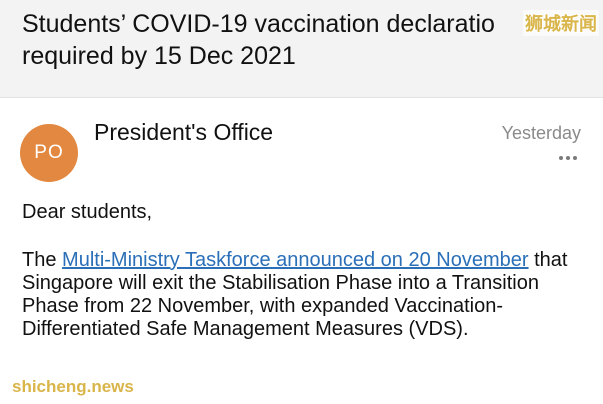 This screenshot has height=404, width=603. What do you see at coordinates (42, 260) in the screenshot?
I see `paragraph-prefix: The` at bounding box center [42, 260].